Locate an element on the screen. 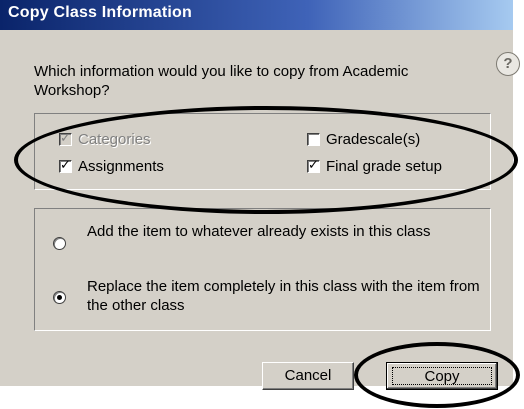  assignments-label: Assignments is located at coordinates (121, 166).